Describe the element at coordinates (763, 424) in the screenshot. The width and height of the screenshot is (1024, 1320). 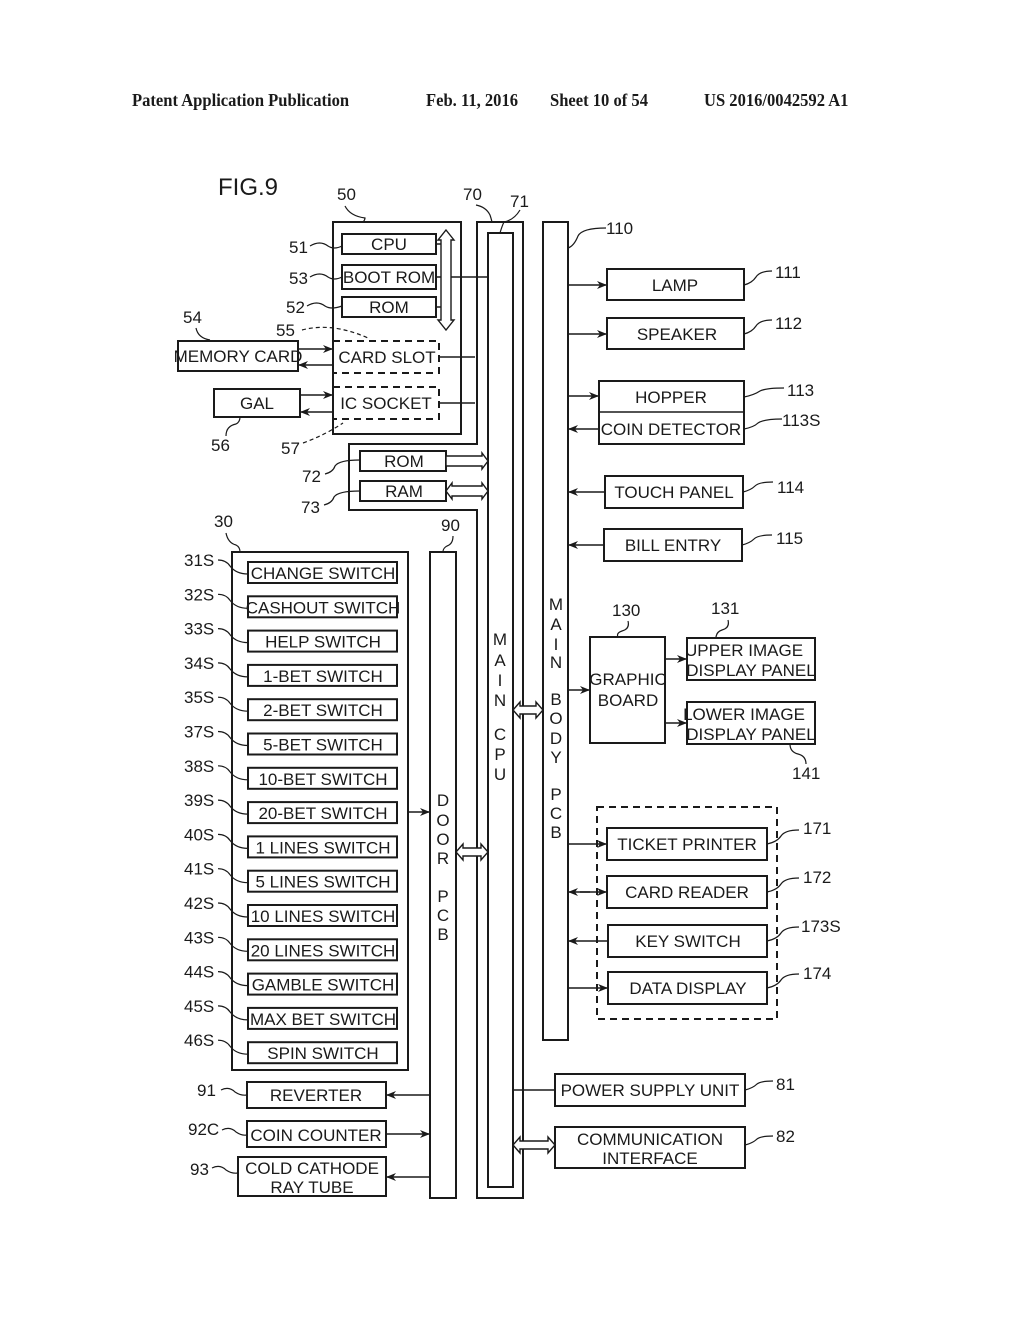
I see `leader-113S` at that location.